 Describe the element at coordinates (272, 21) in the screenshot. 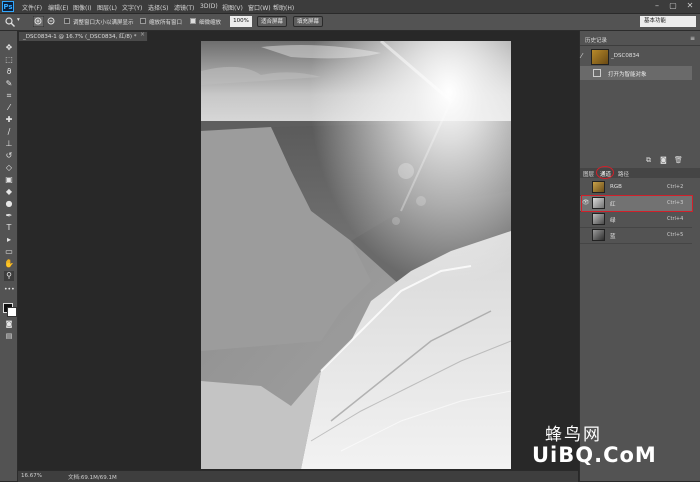

I see `fit-screen-button: 适合屏幕` at that location.